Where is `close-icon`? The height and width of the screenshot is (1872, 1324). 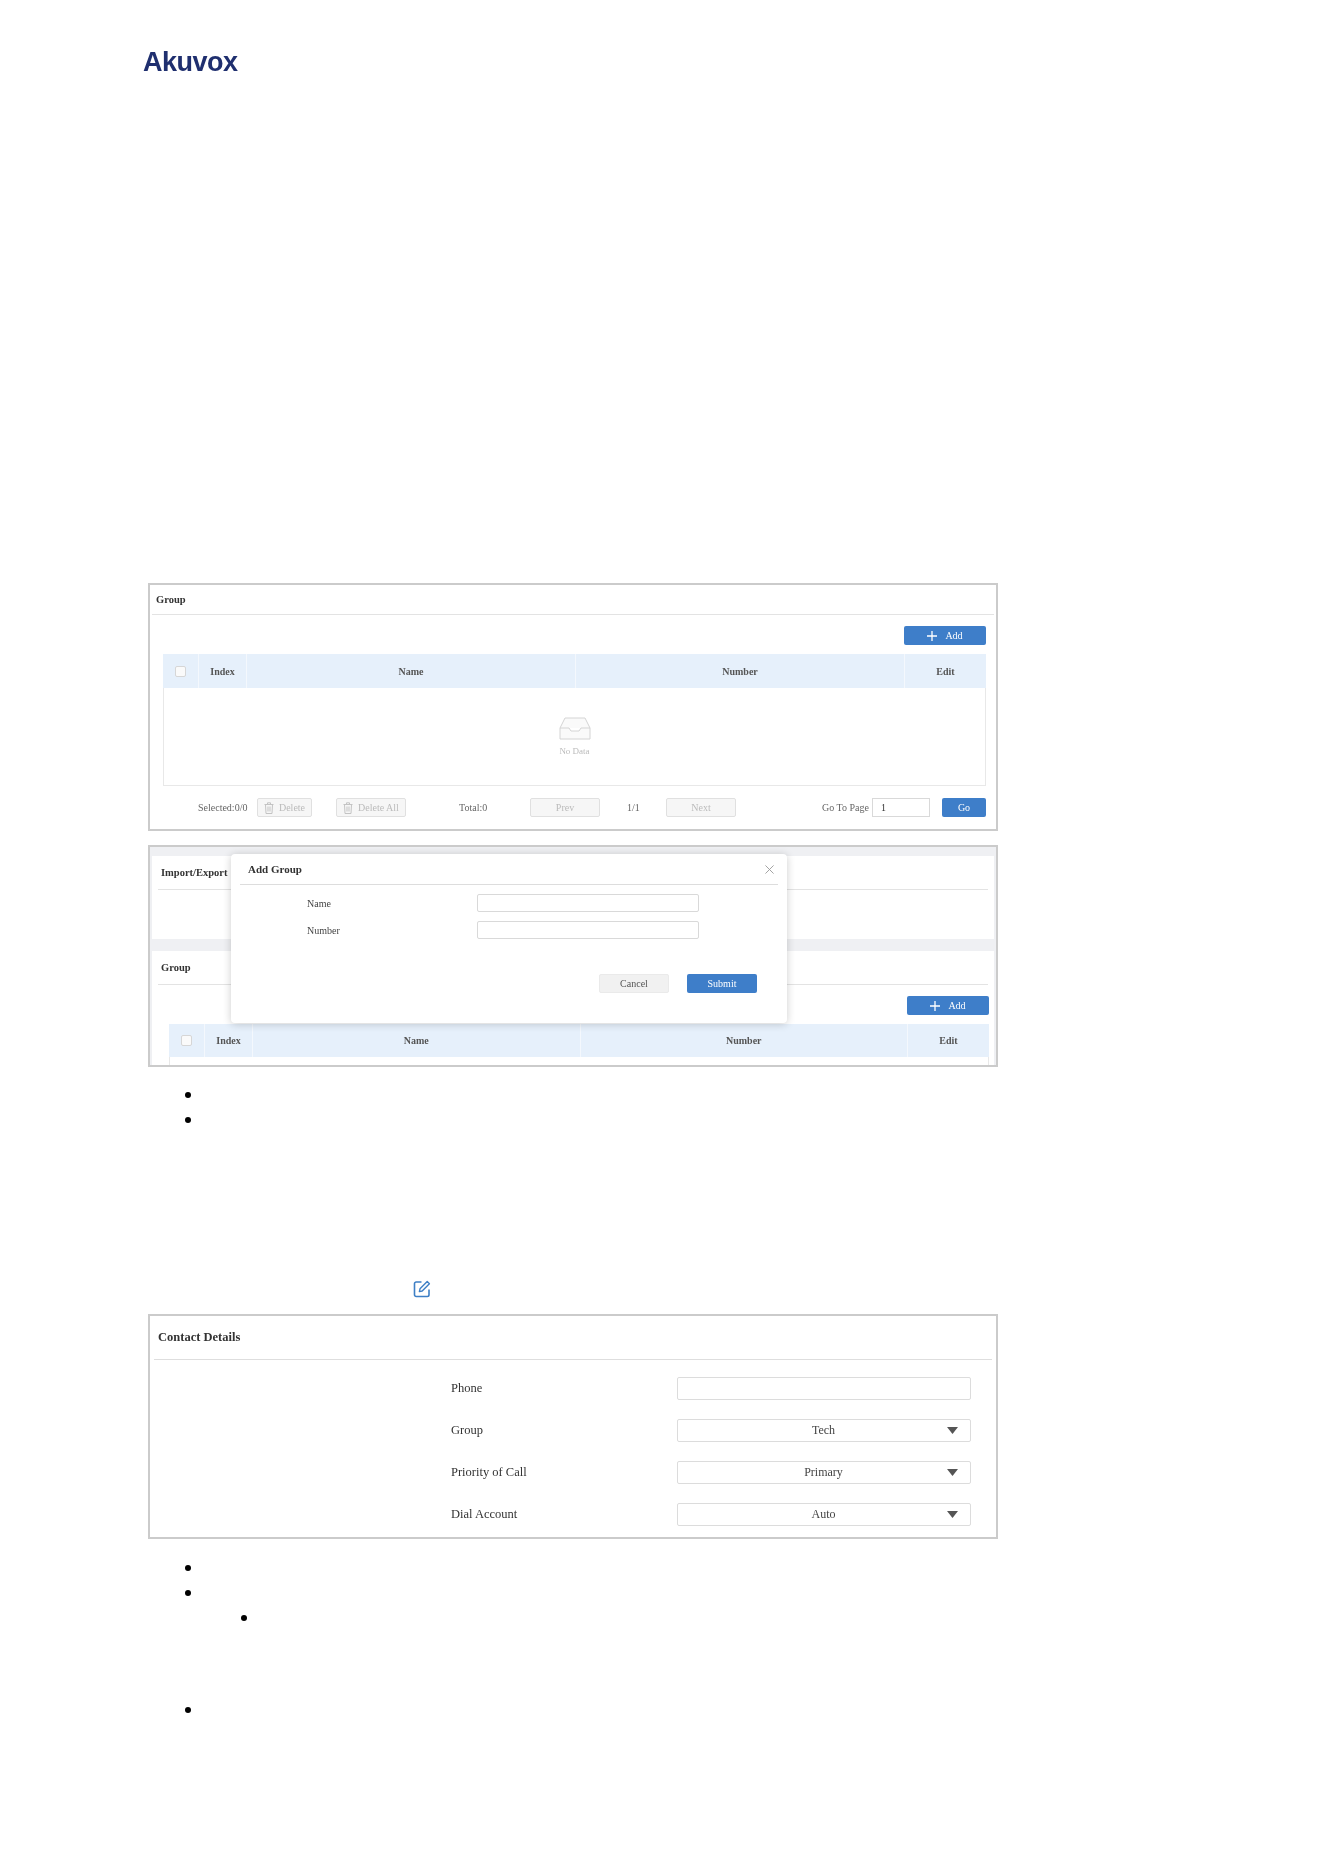
close-icon is located at coordinates (769, 869).